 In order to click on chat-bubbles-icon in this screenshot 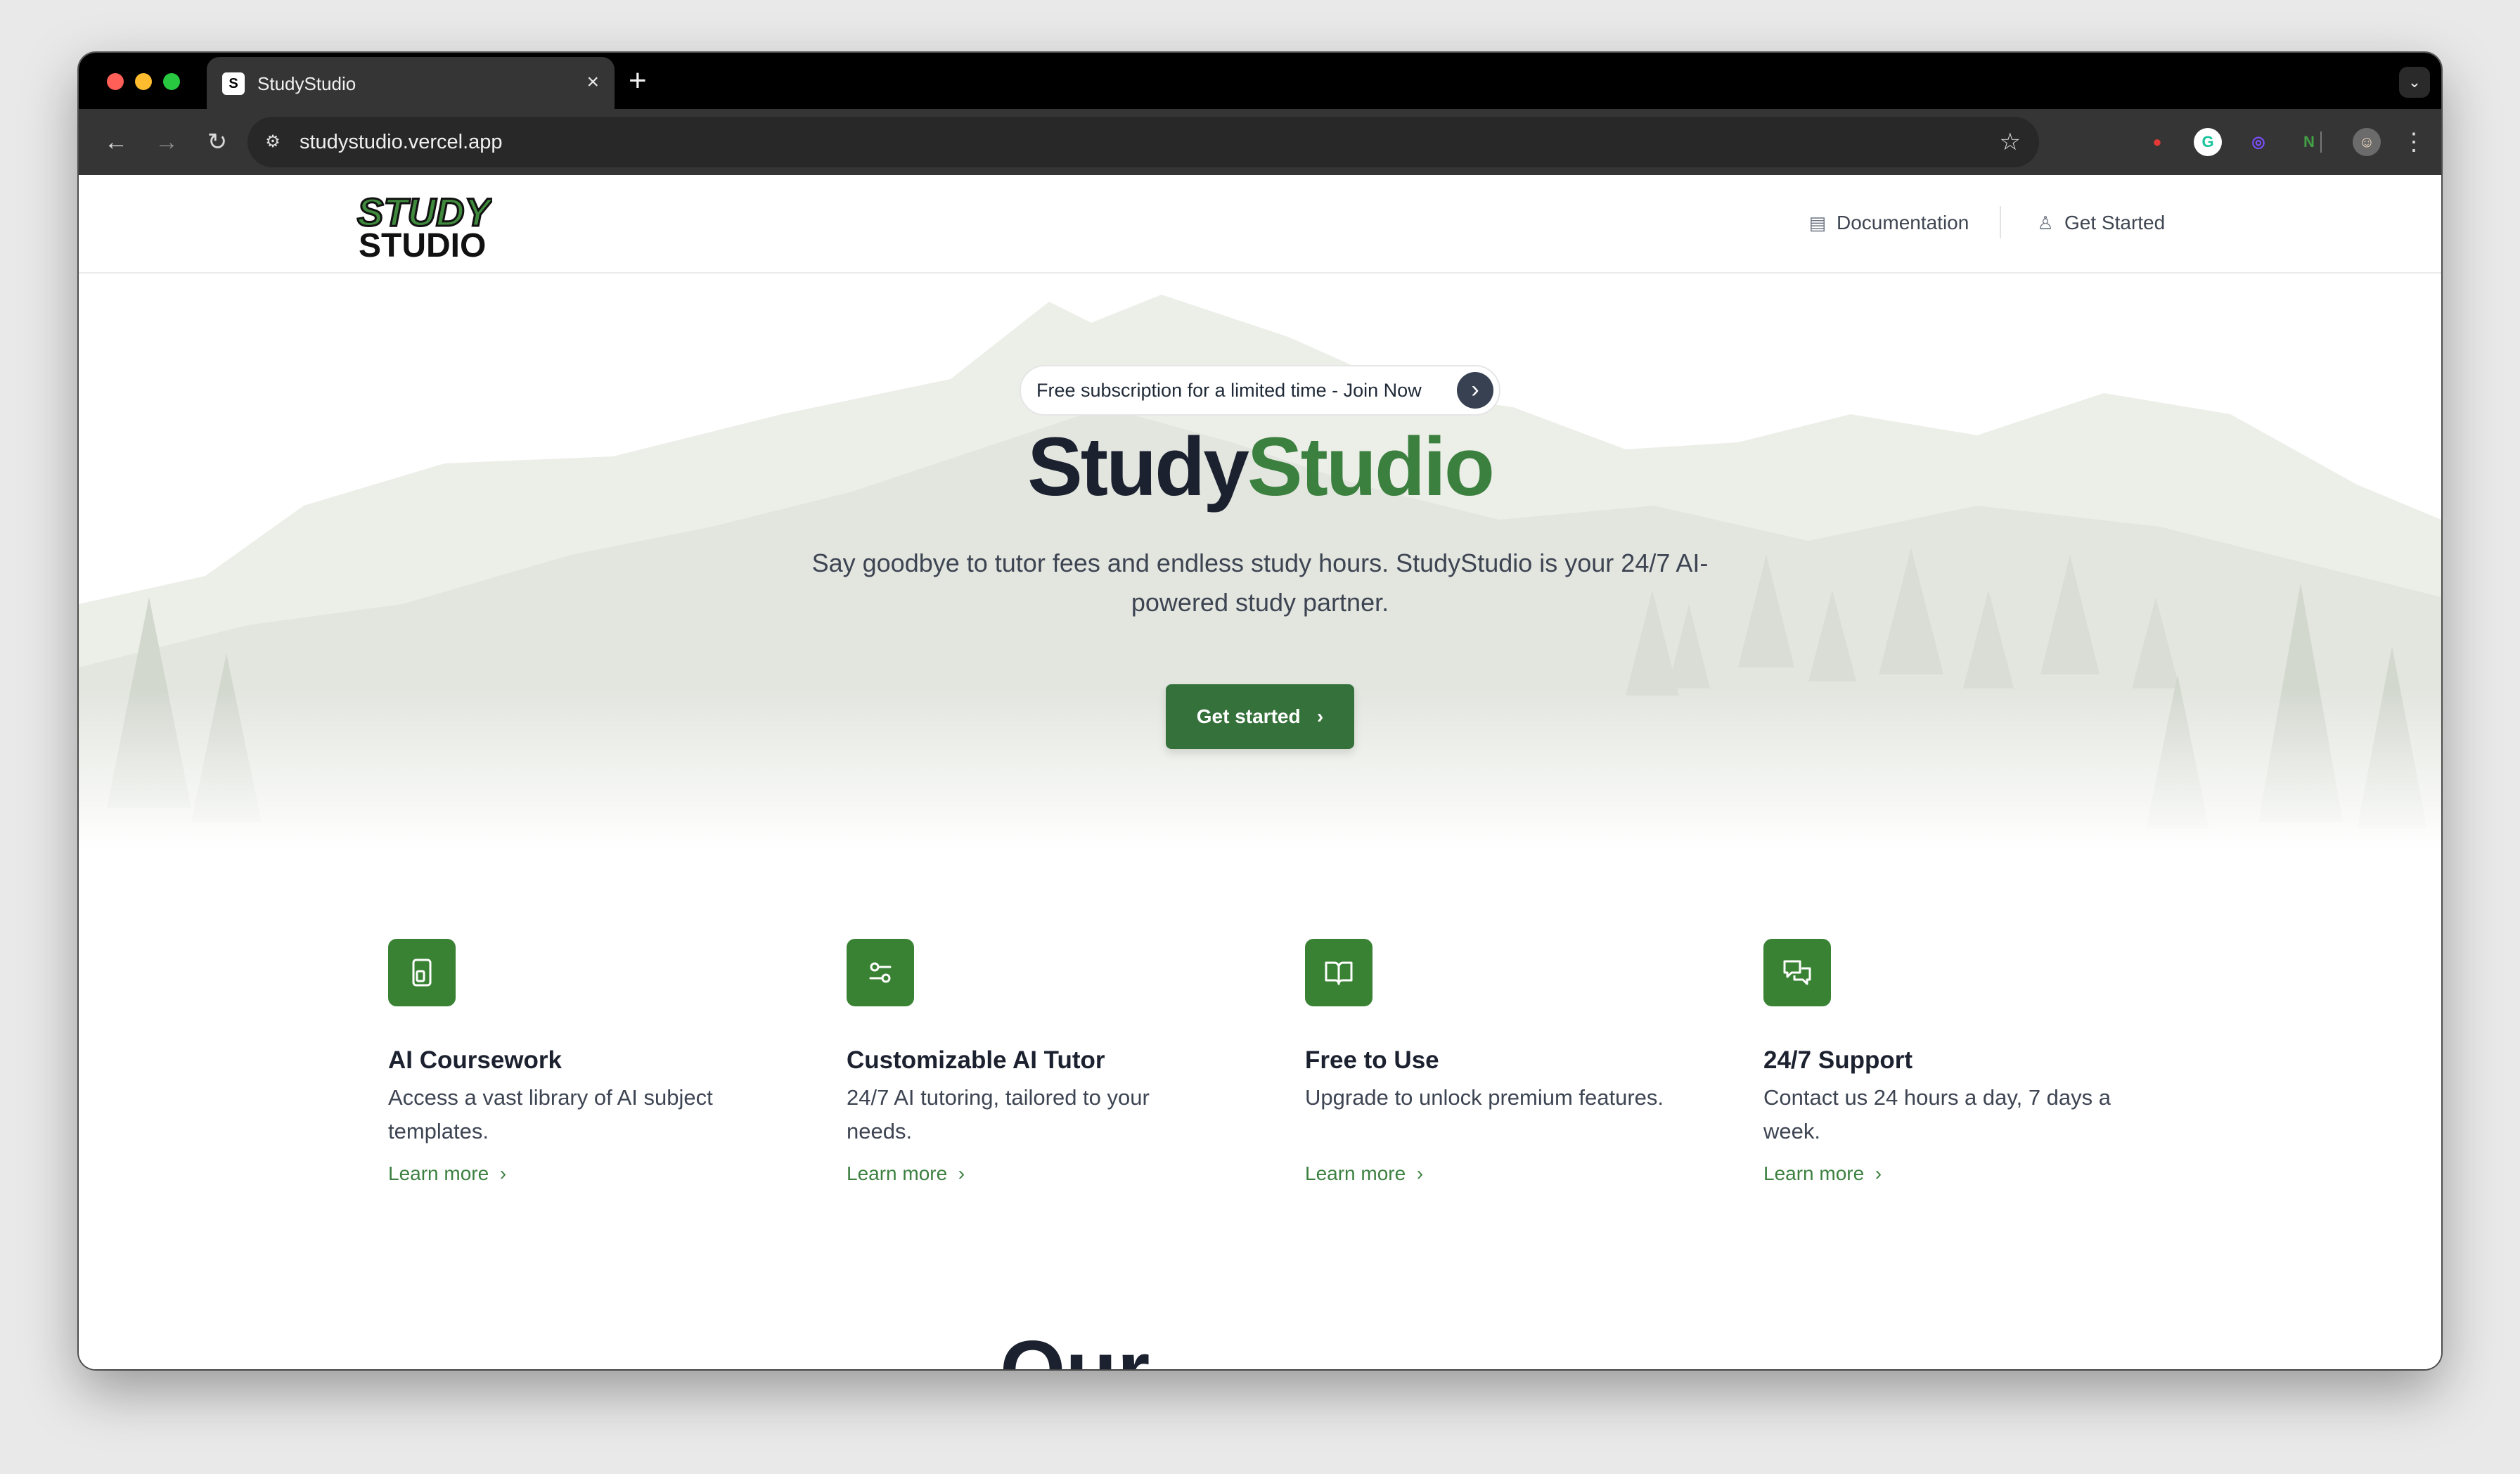, I will do `click(1797, 972)`.